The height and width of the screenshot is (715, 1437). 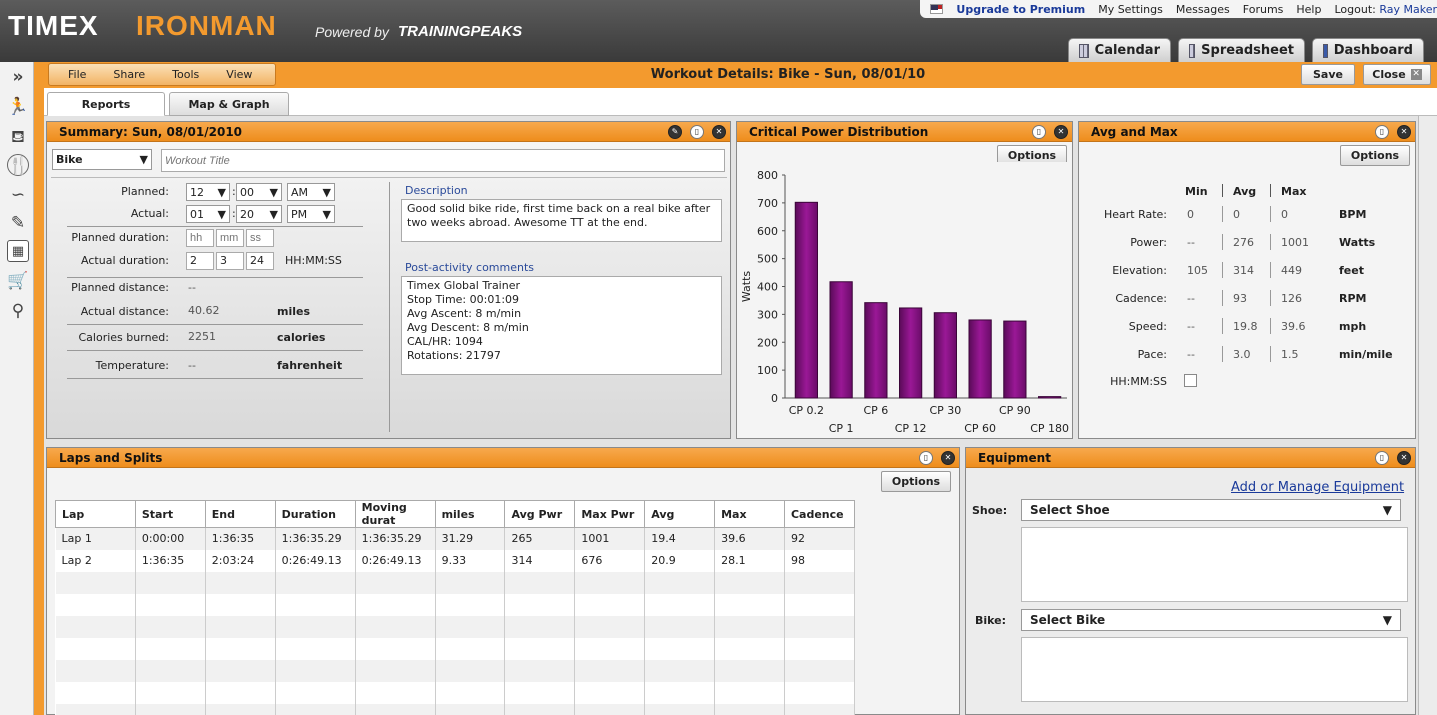 What do you see at coordinates (204, 310) in the screenshot?
I see `actual-distance-value: 40.62` at bounding box center [204, 310].